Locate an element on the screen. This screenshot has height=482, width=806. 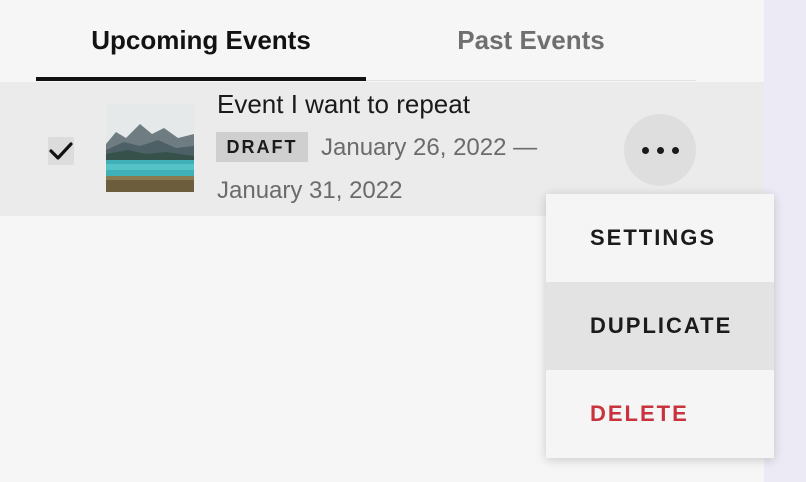
menu-item-settings: SETTINGS is located at coordinates (660, 238).